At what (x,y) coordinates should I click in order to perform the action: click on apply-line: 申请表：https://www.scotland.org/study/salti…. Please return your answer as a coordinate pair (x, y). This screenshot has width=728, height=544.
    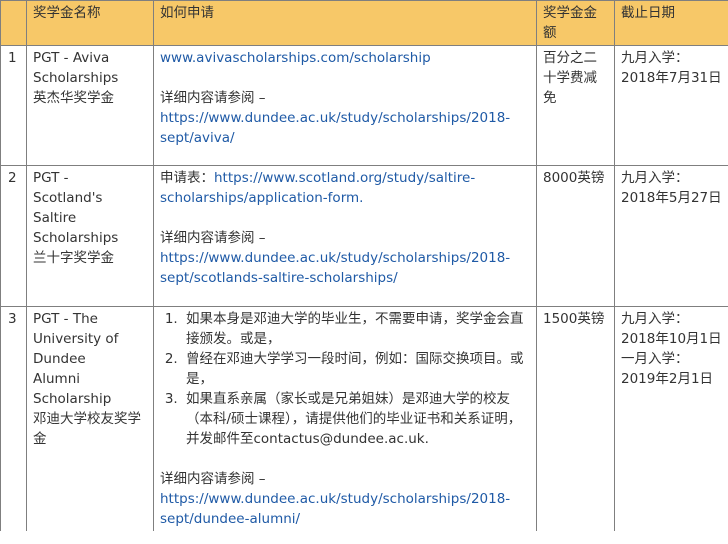
    Looking at the image, I should click on (345, 188).